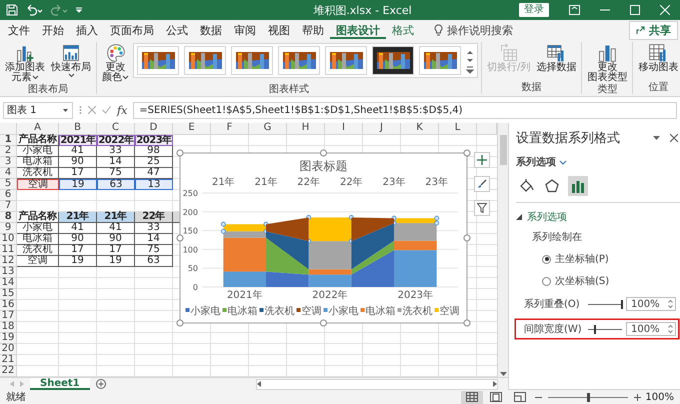  I want to click on row-header: 6, so click(8, 195).